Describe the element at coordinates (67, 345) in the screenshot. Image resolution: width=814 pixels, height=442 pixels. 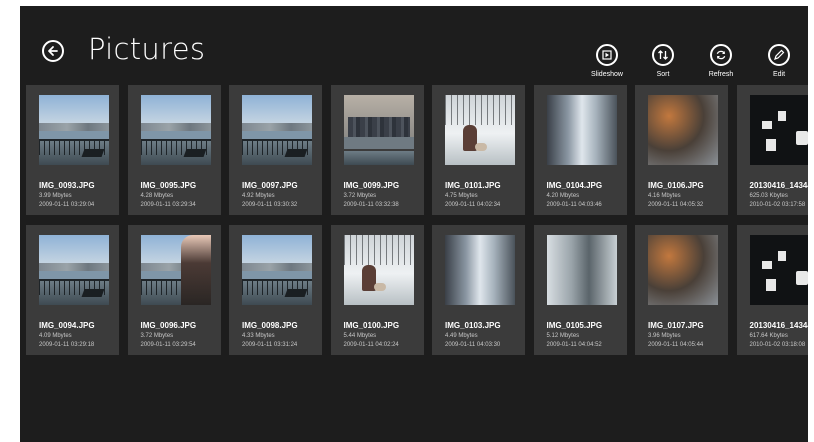
I see `file-date: 2009-01-11 03:29:18` at that location.